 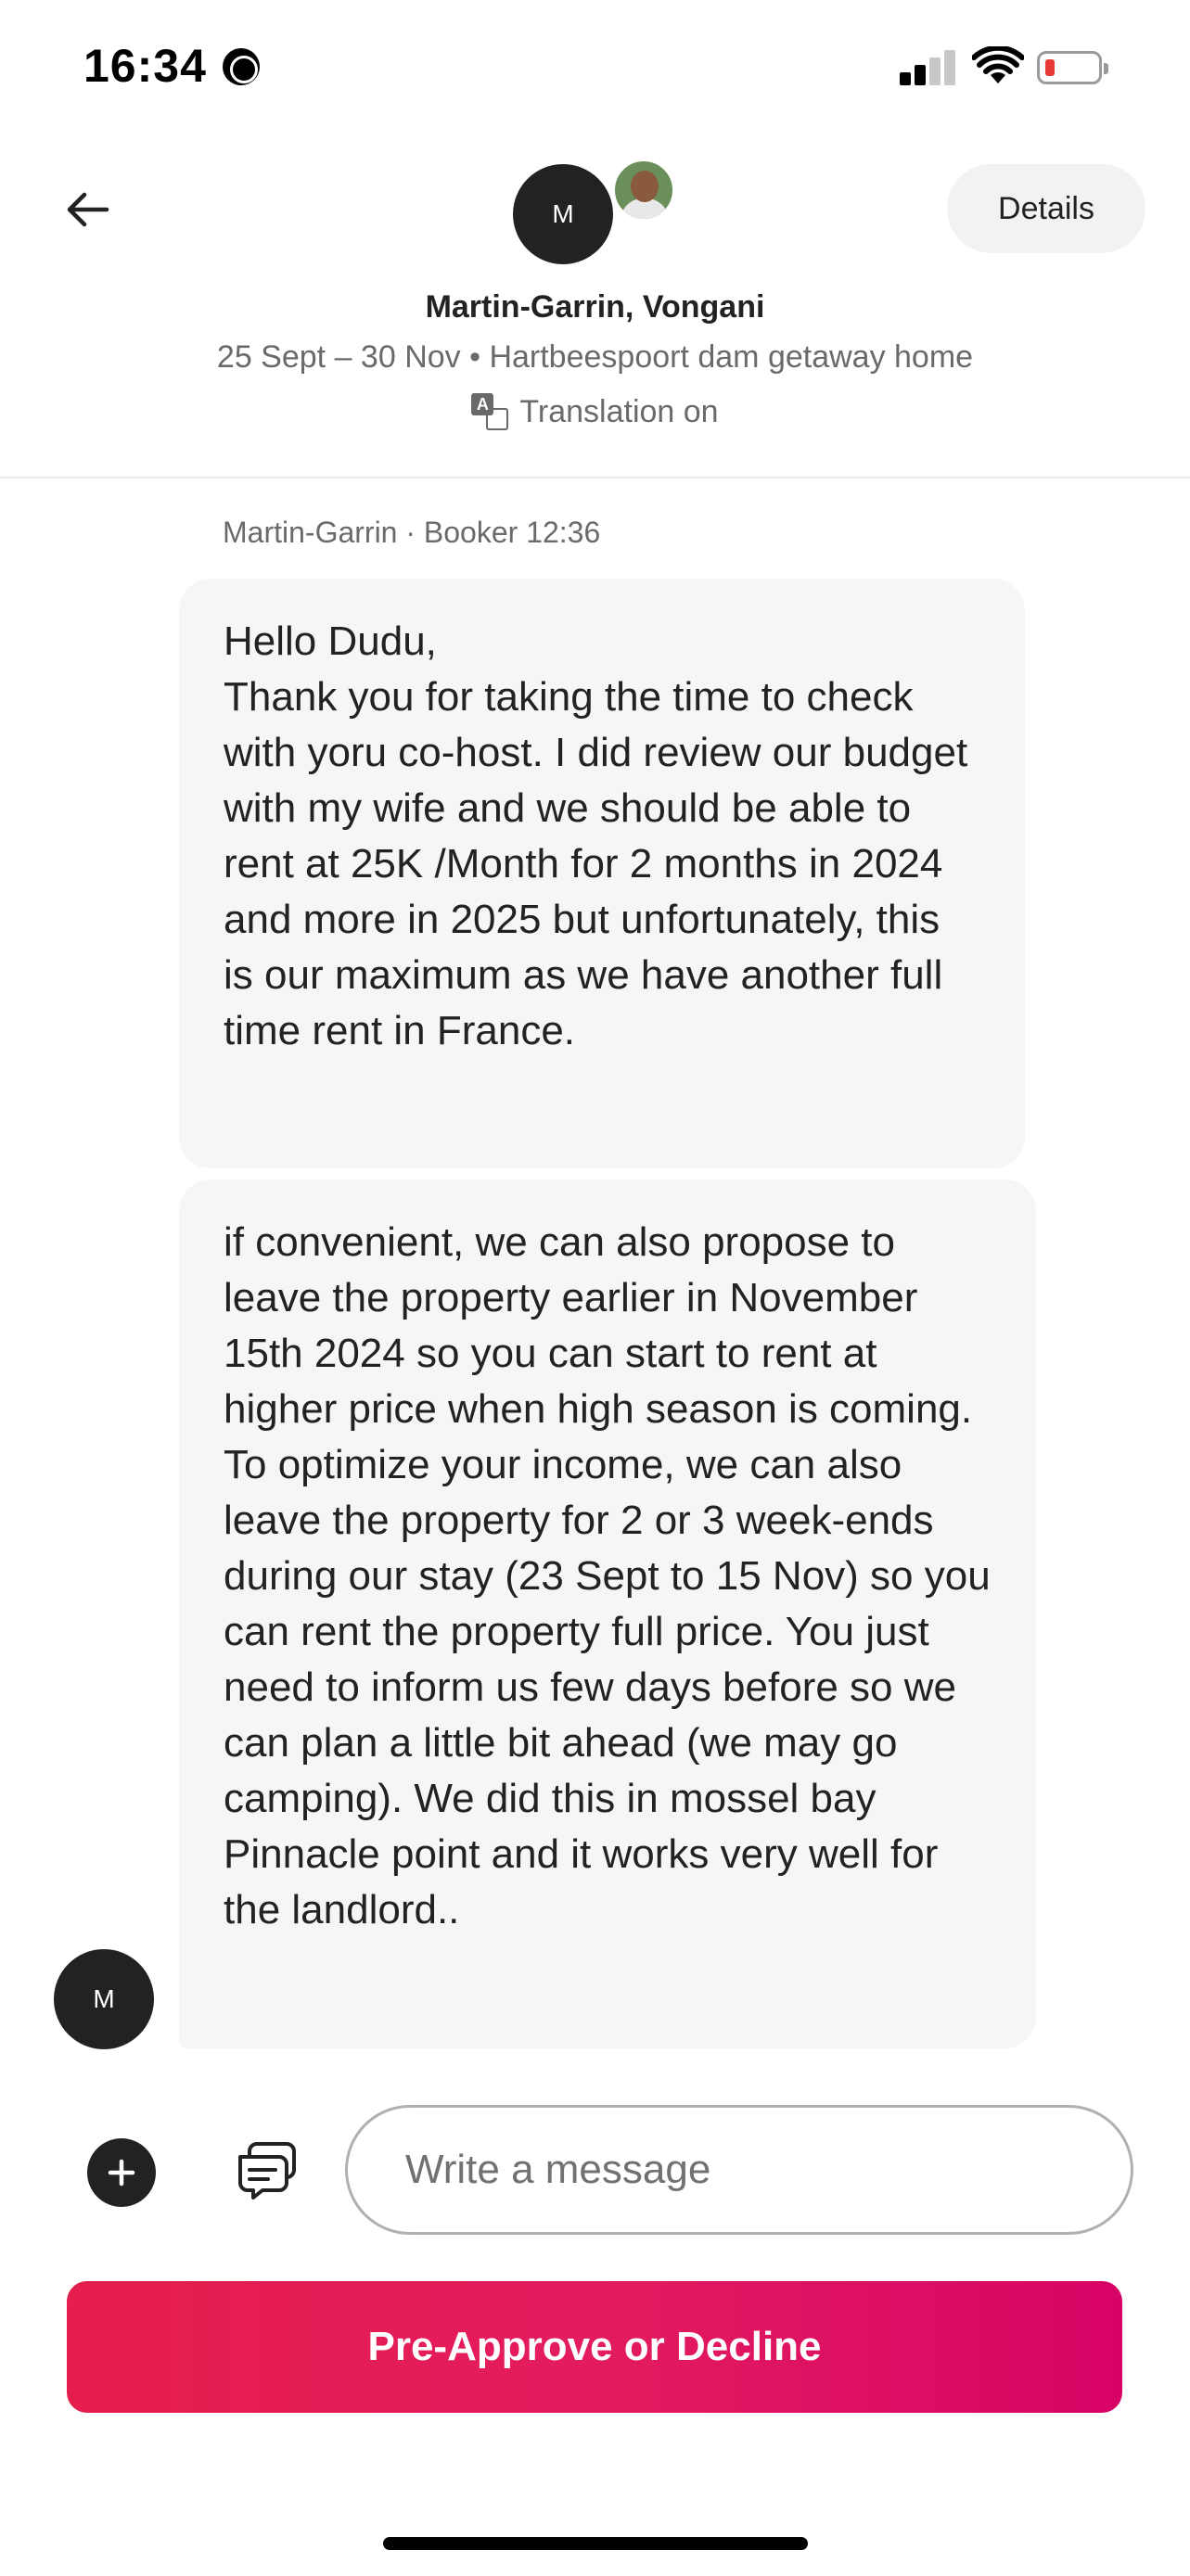 I want to click on translation-status: A Translation on, so click(x=595, y=411).